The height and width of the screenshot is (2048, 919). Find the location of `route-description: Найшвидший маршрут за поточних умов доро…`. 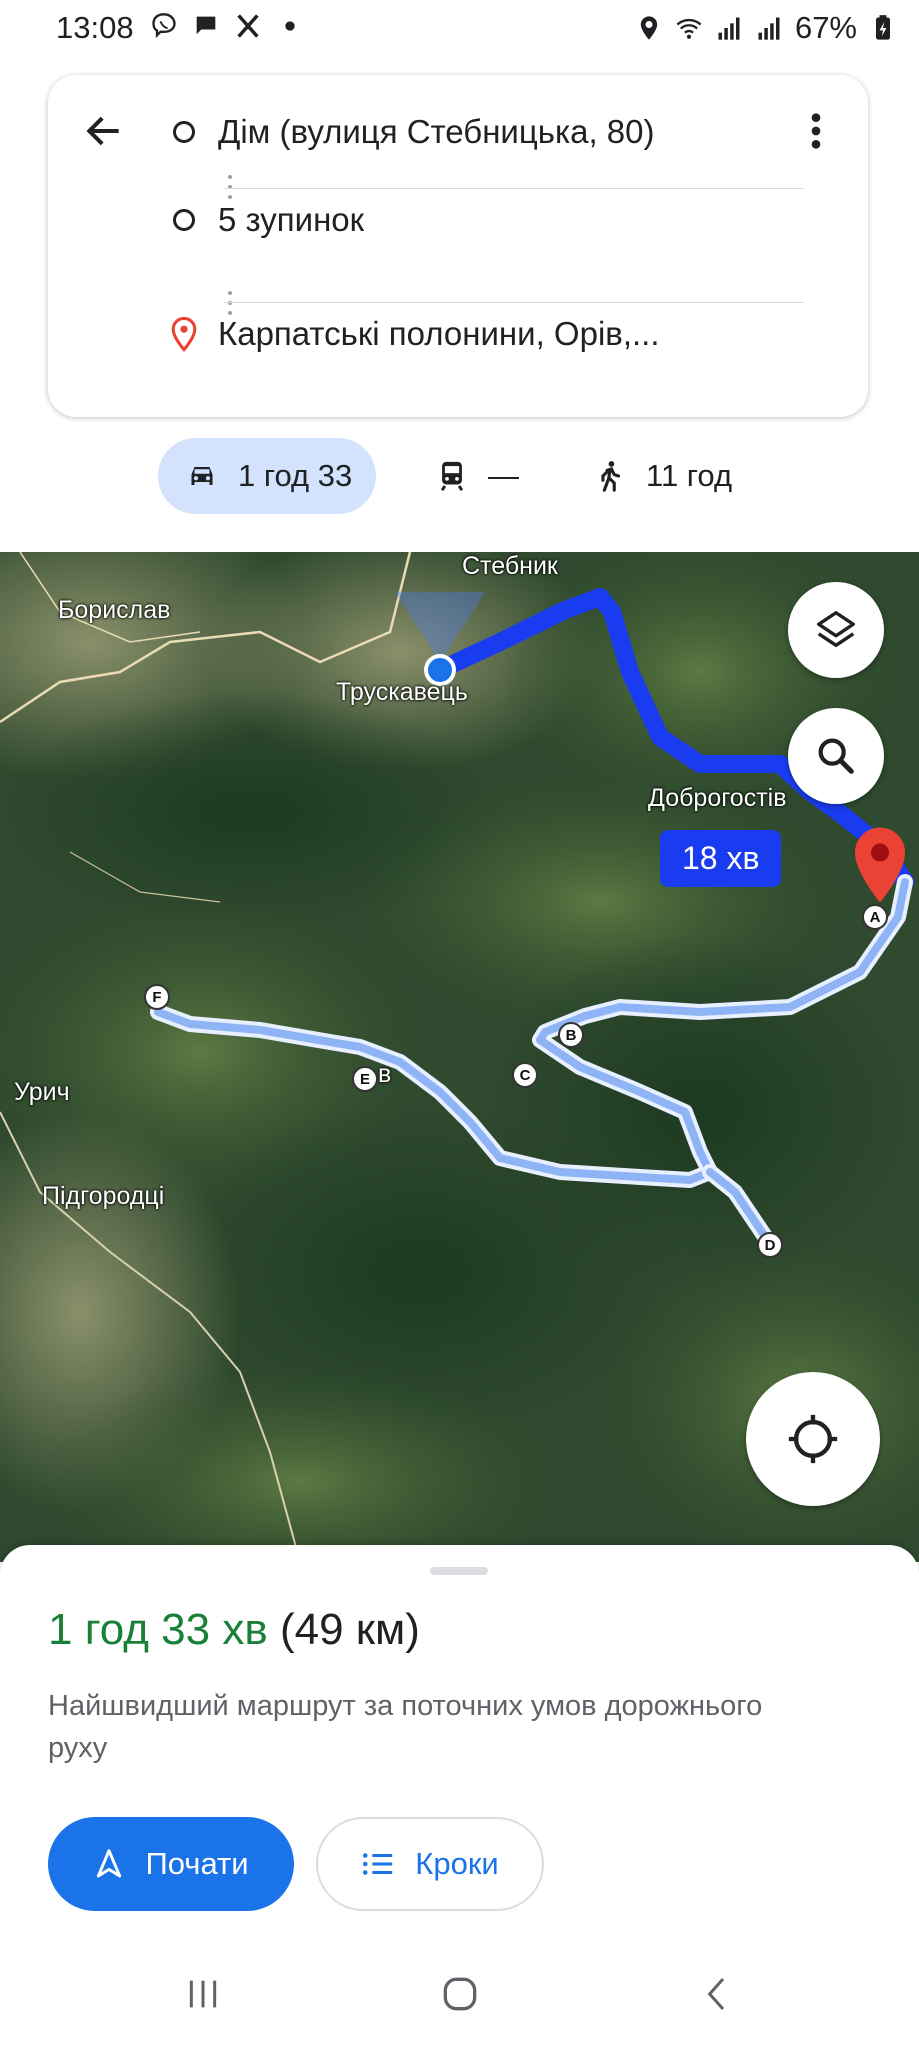

route-description: Найшвидший маршрут за поточних умов доро… is located at coordinates (405, 1727).